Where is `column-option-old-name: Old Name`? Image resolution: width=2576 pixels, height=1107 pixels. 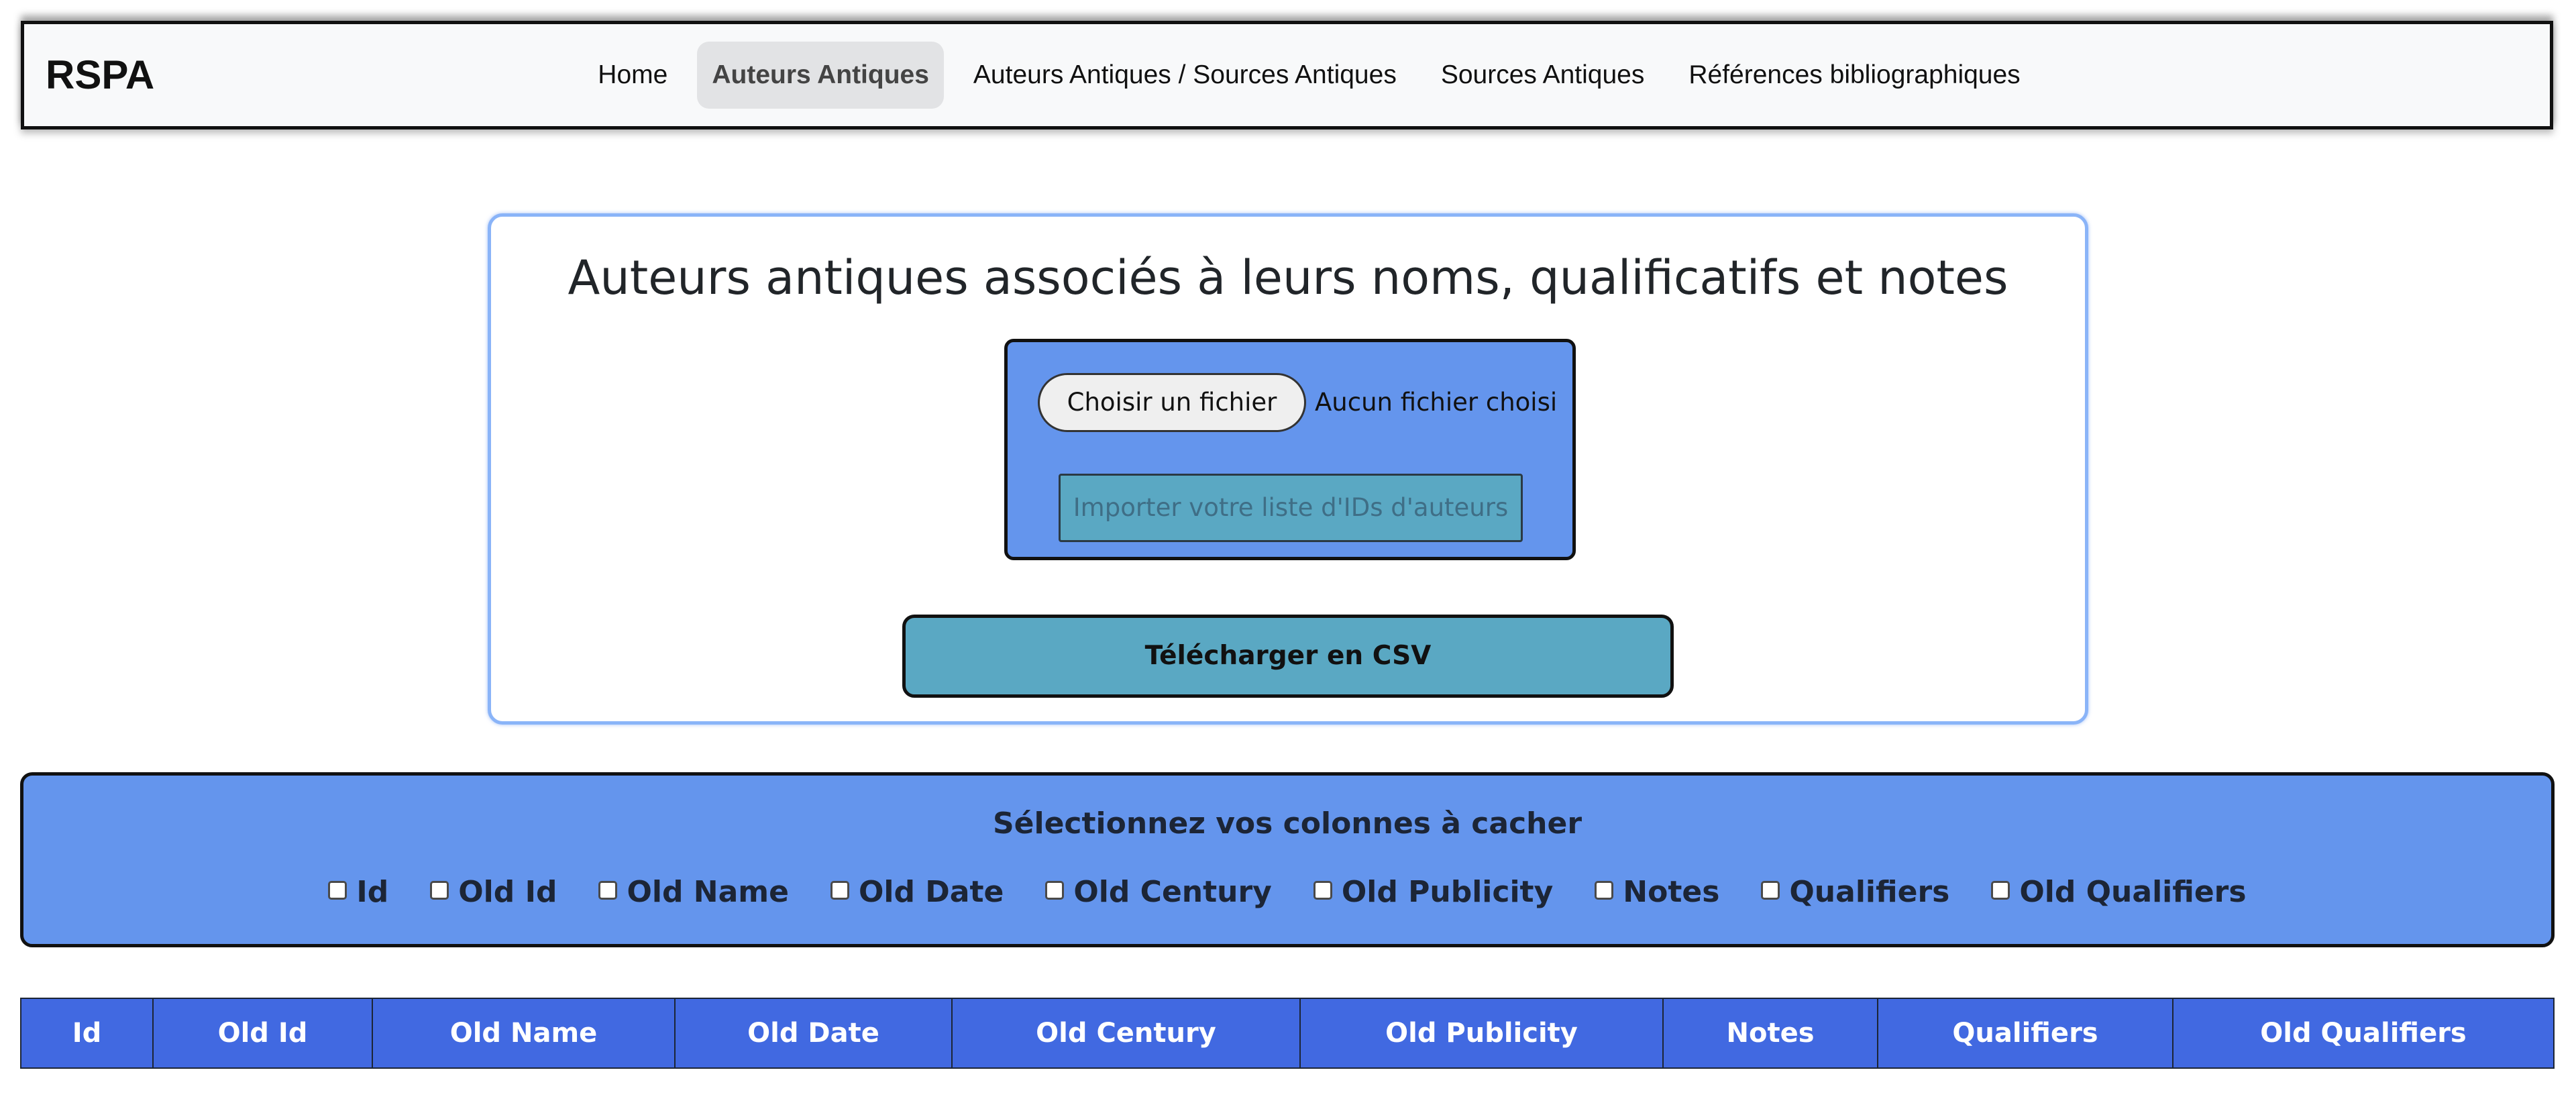
column-option-old-name: Old Name is located at coordinates (693, 892).